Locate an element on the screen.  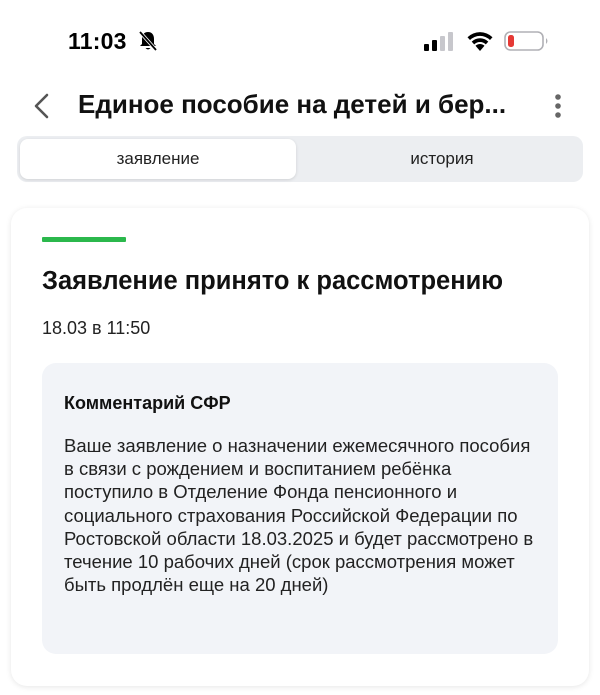
wifi-icon is located at coordinates (480, 41).